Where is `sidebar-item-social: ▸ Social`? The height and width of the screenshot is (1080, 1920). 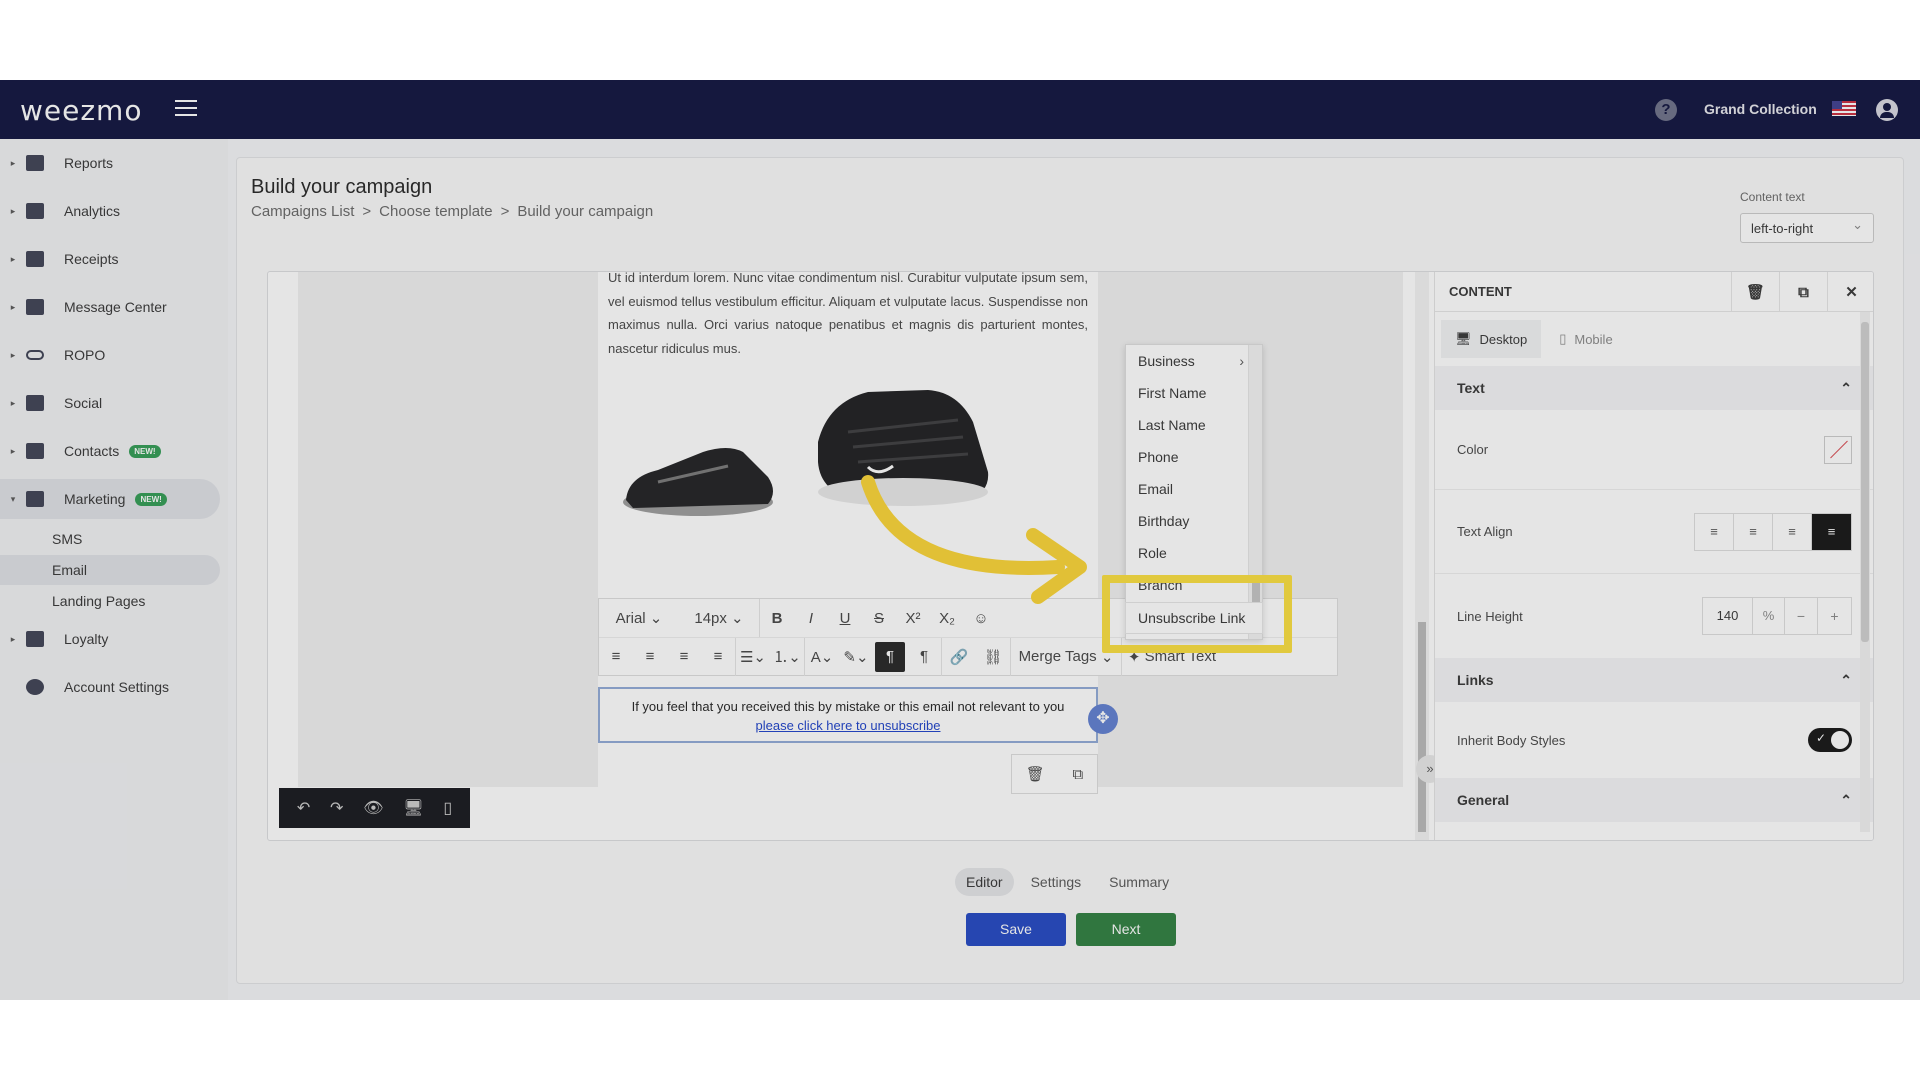 sidebar-item-social: ▸ Social is located at coordinates (110, 403).